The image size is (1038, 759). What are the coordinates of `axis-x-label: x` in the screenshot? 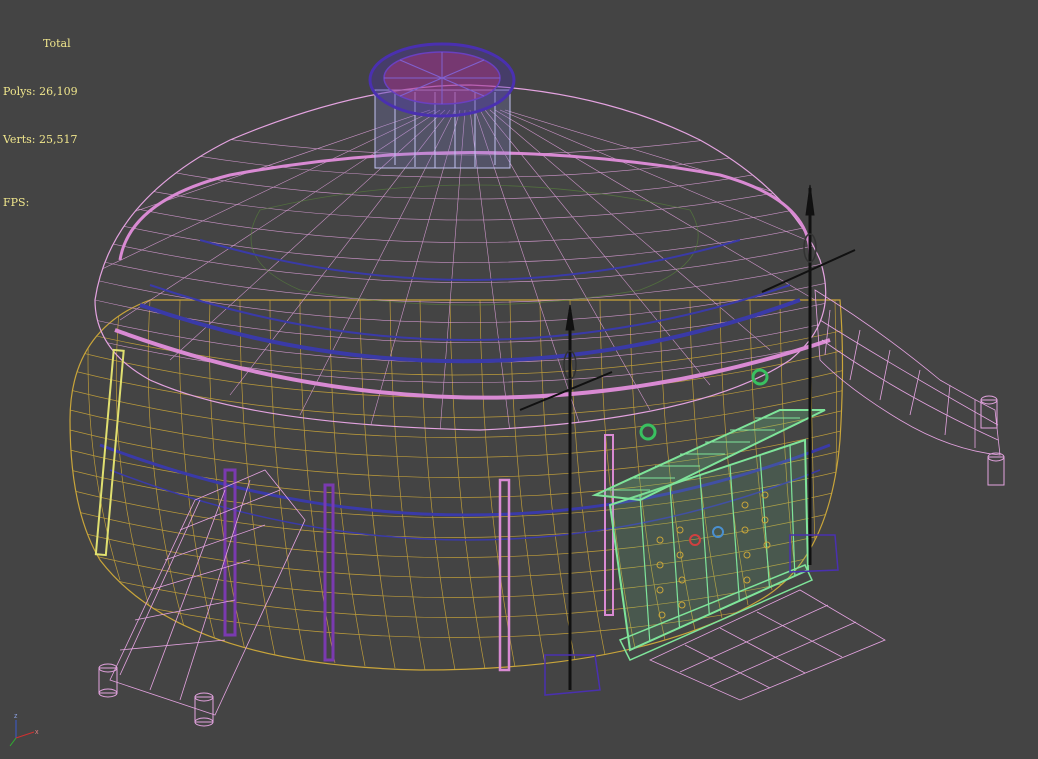 It's located at (37, 732).